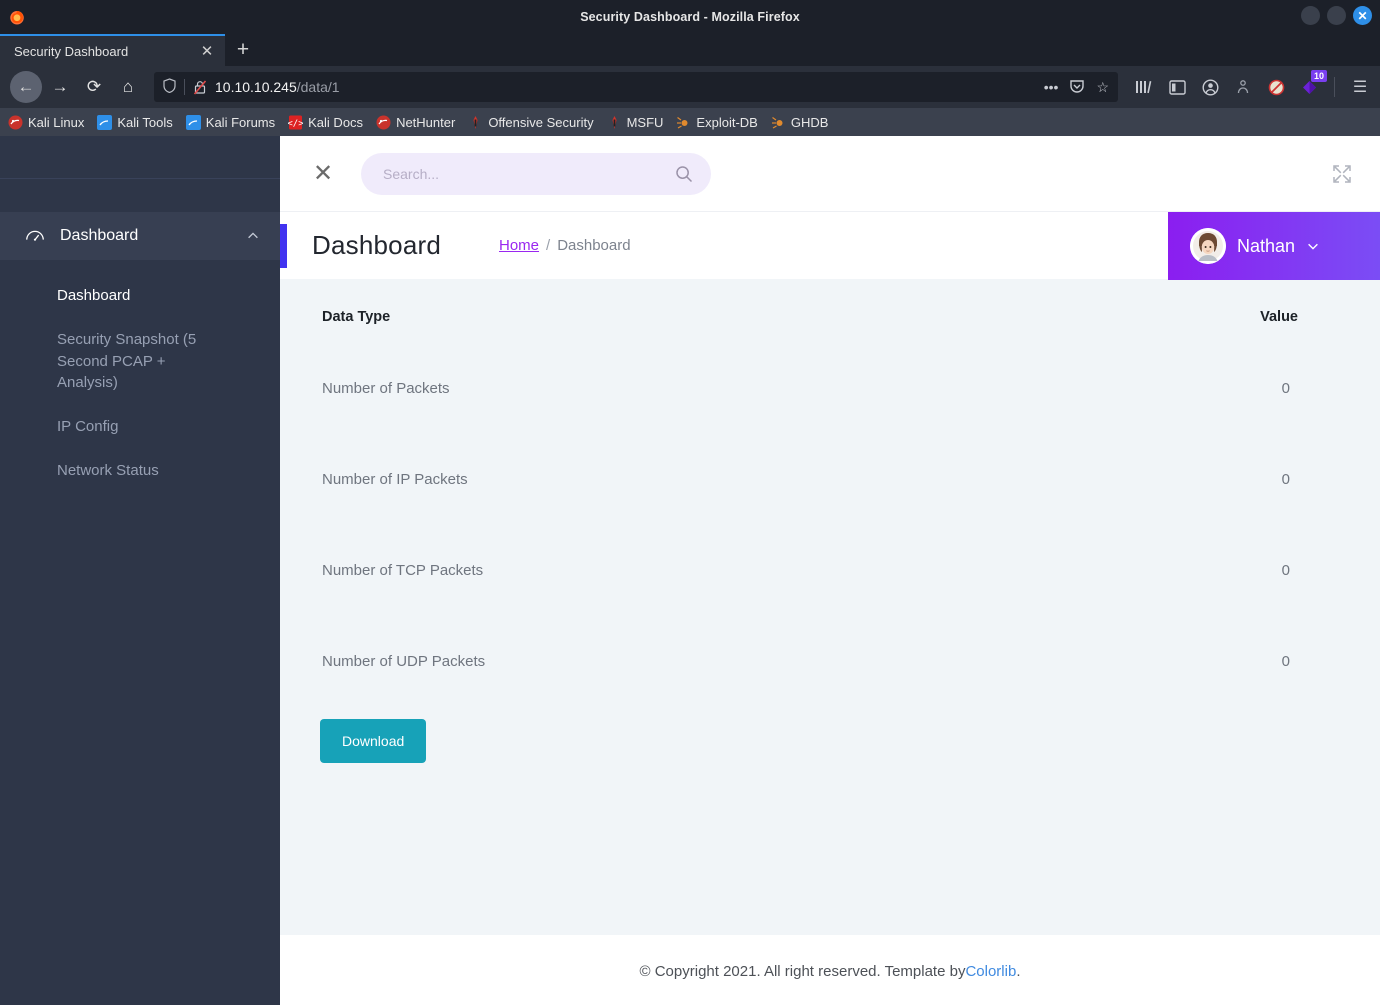 The image size is (1380, 1005). Describe the element at coordinates (193, 122) in the screenshot. I see `kali-forums-icon` at that location.